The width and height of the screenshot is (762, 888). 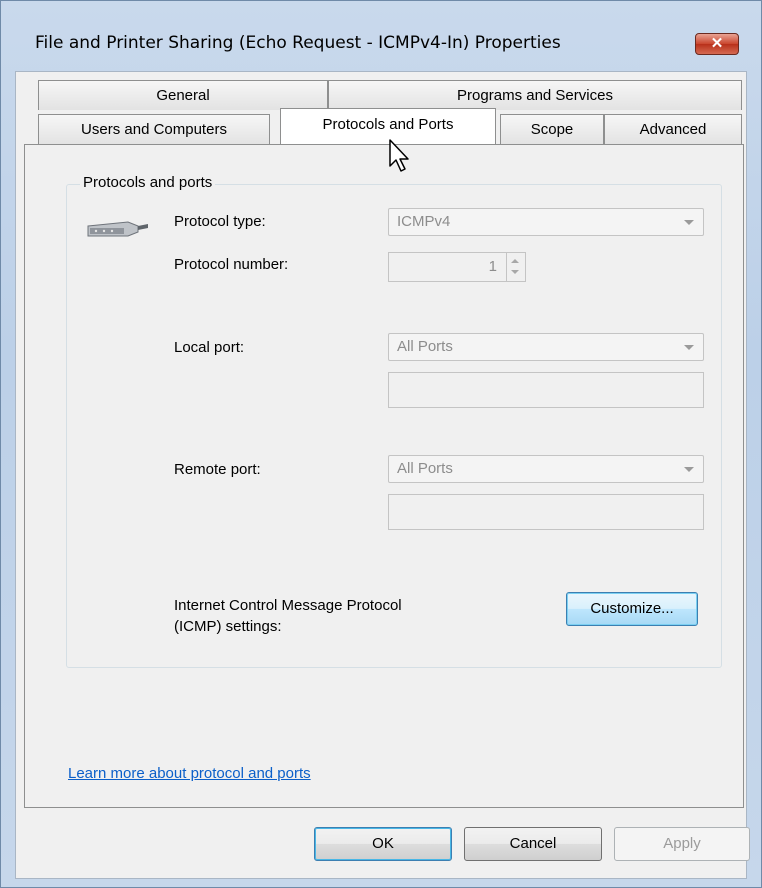 I want to click on local-port-dropdown: All Ports, so click(x=546, y=347).